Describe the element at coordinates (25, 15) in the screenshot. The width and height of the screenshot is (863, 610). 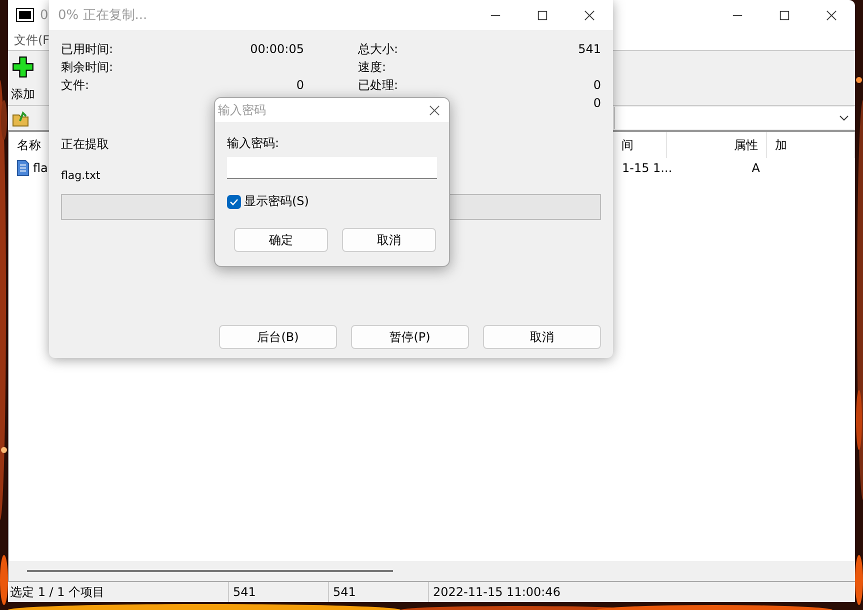
I see `app-logo-icon` at that location.